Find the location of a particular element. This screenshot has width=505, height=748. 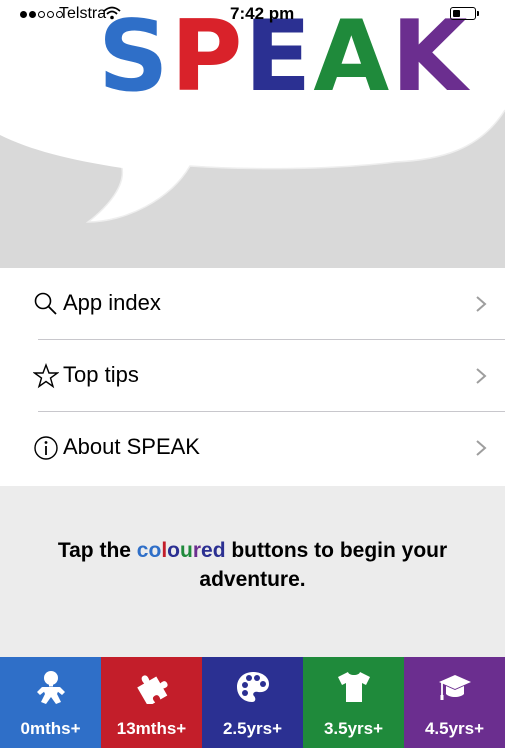

tab-0mths: 0mths+ is located at coordinates (50, 702).